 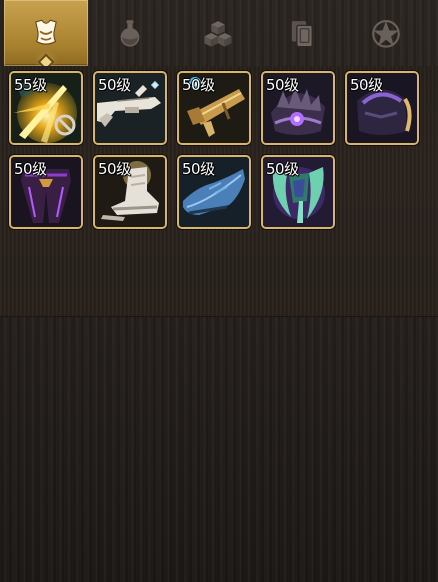 I want to click on cubes-icon, so click(x=218, y=34).